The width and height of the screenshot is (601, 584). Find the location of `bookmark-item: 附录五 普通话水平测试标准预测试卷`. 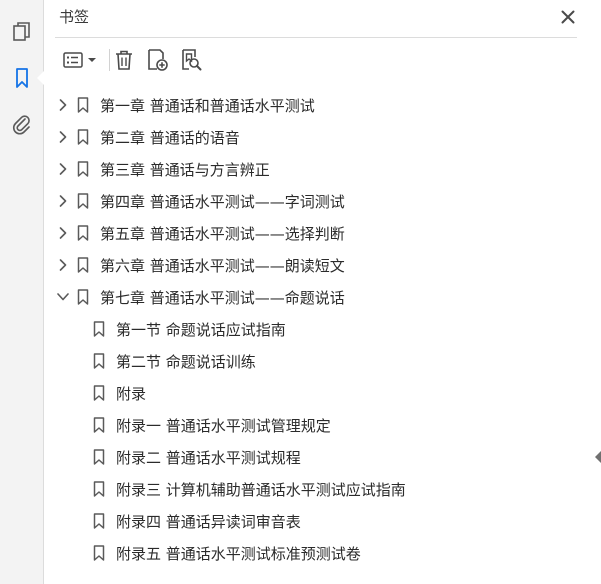

bookmark-item: 附录五 普通话水平测试标准预测试卷 is located at coordinates (322, 553).